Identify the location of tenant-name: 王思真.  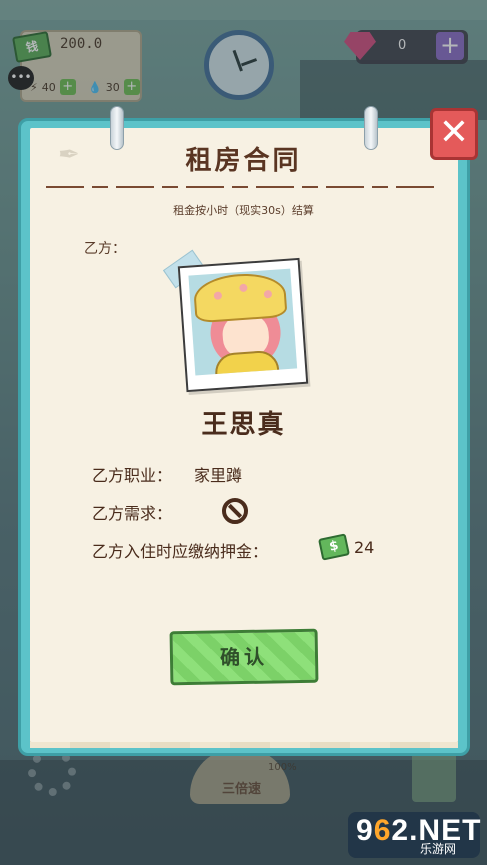
(243, 425).